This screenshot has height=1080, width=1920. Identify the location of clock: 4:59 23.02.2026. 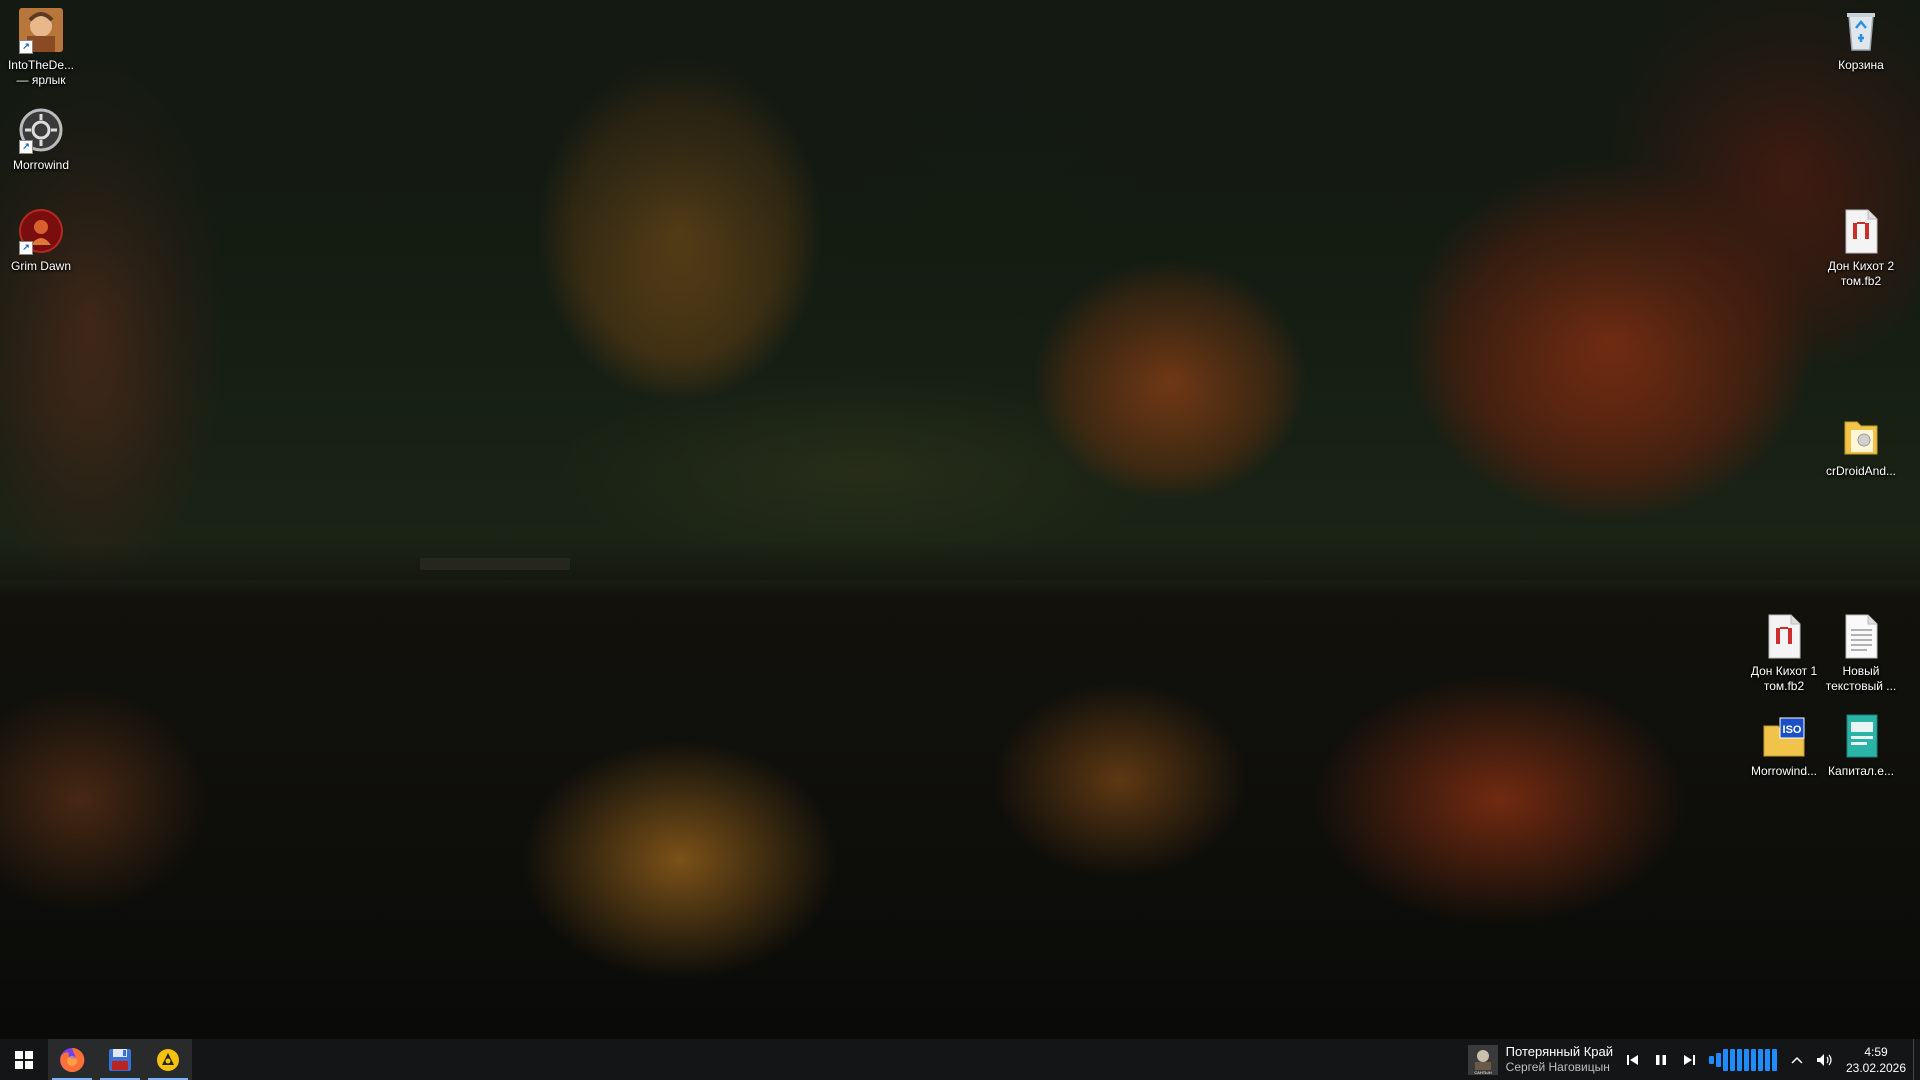
(1876, 1059).